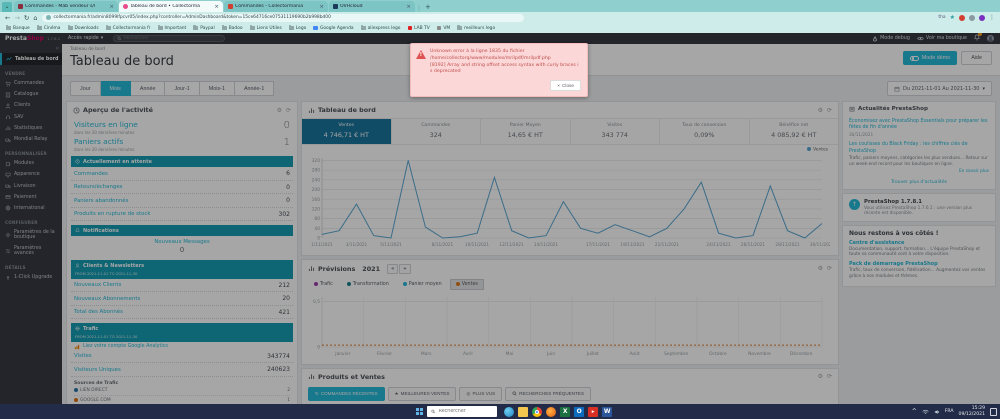 This screenshot has width=1000, height=419. What do you see at coordinates (97, 370) in the screenshot?
I see `visiteurs-uniques-link: Visiteurs Uniques` at bounding box center [97, 370].